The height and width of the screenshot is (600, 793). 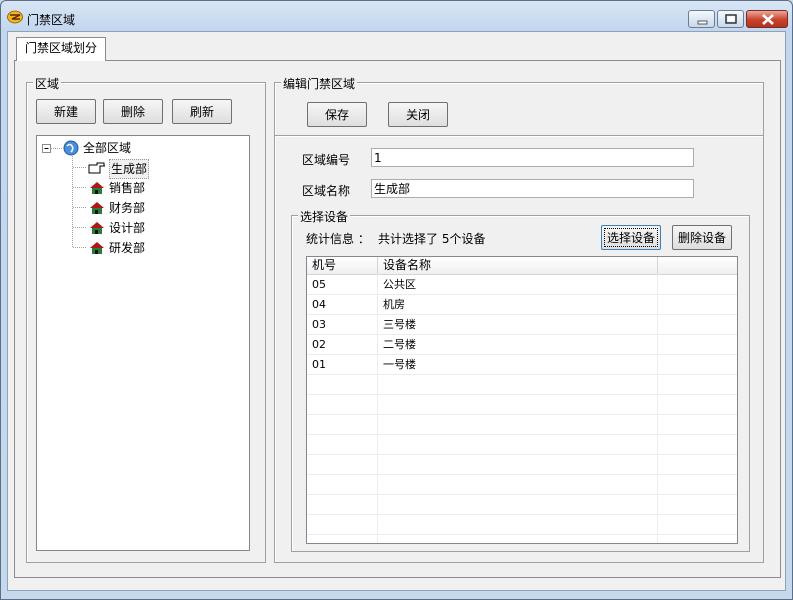 I want to click on cell-device-id: 03, so click(x=319, y=324).